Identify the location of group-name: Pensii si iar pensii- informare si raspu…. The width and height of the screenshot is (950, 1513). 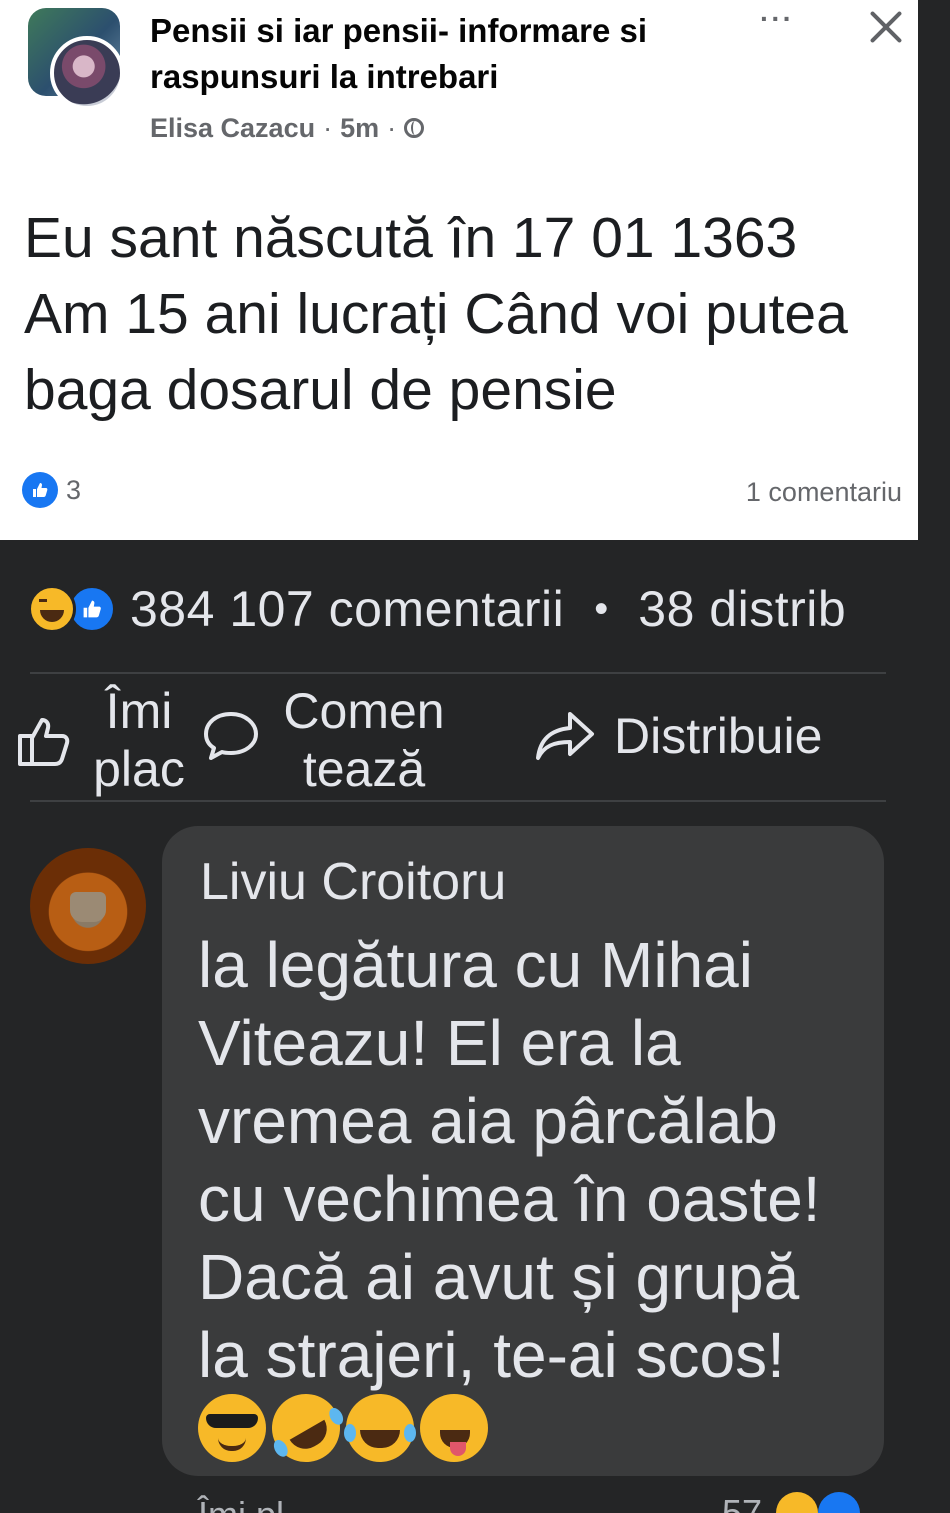
(455, 54).